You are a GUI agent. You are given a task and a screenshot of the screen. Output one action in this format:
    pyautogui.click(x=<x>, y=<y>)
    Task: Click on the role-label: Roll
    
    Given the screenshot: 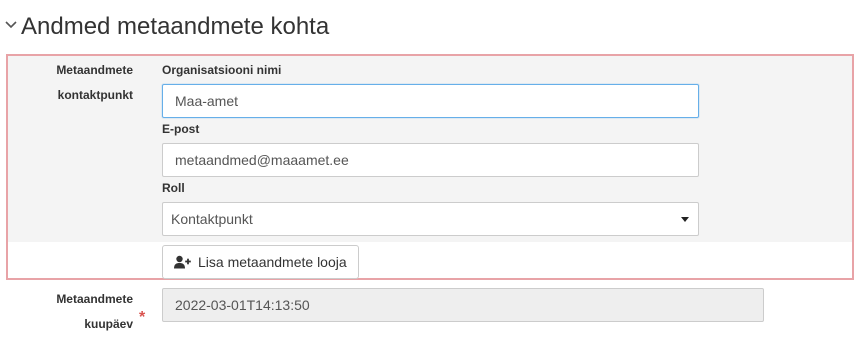 What is the action you would take?
    pyautogui.click(x=173, y=188)
    